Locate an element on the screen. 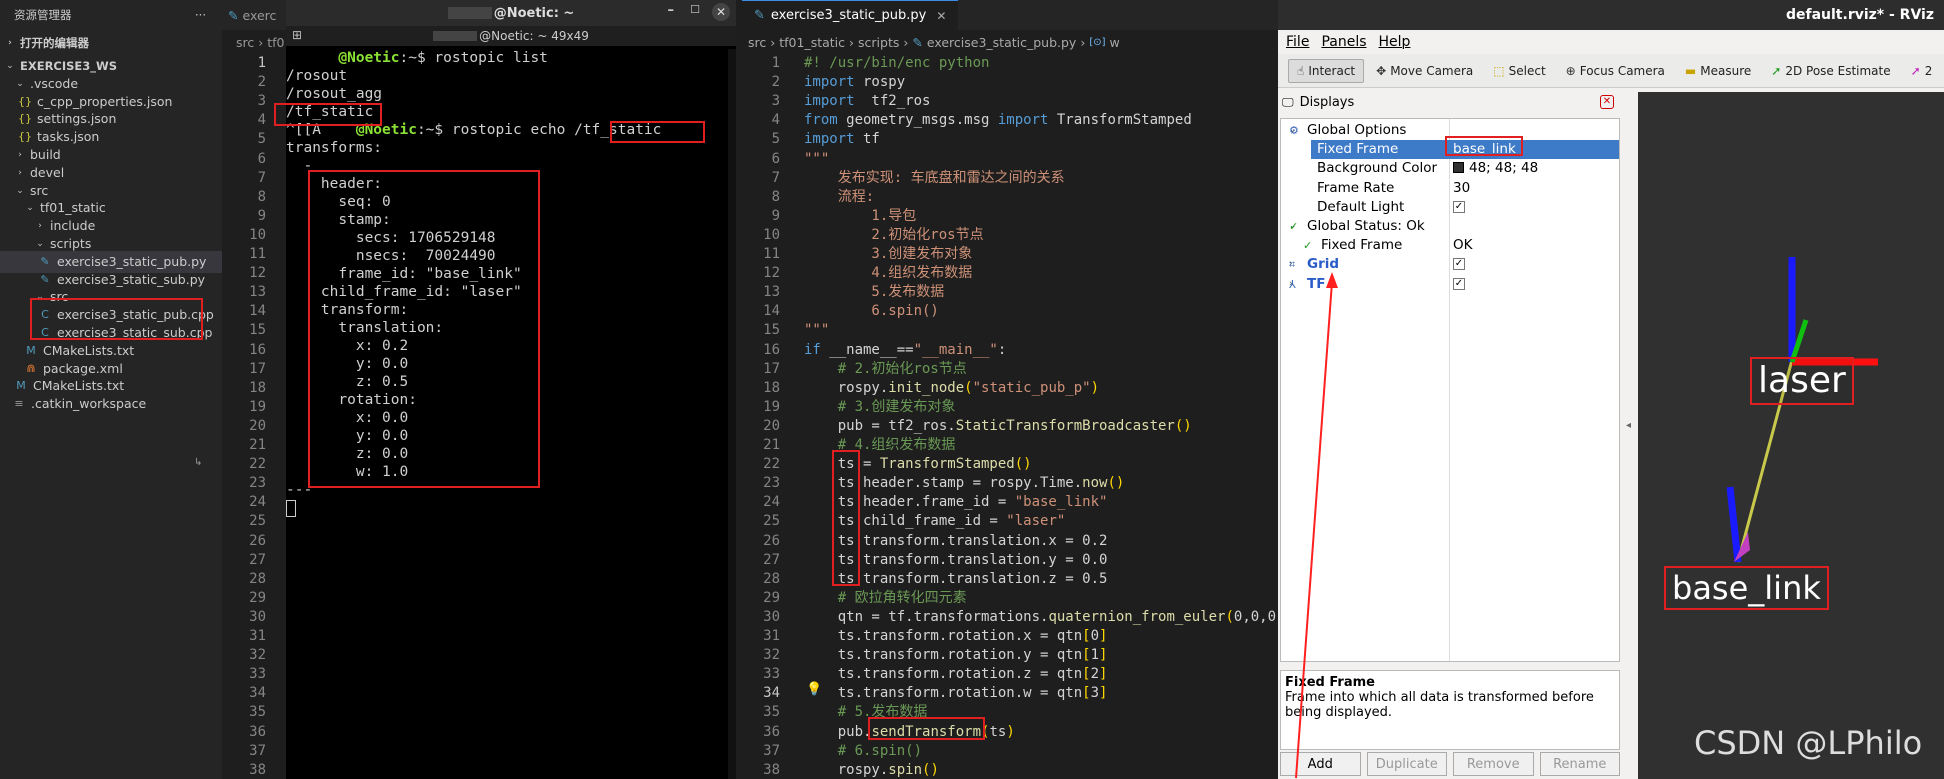 The image size is (1944, 779). tree-value-text: base_link is located at coordinates (1484, 149).